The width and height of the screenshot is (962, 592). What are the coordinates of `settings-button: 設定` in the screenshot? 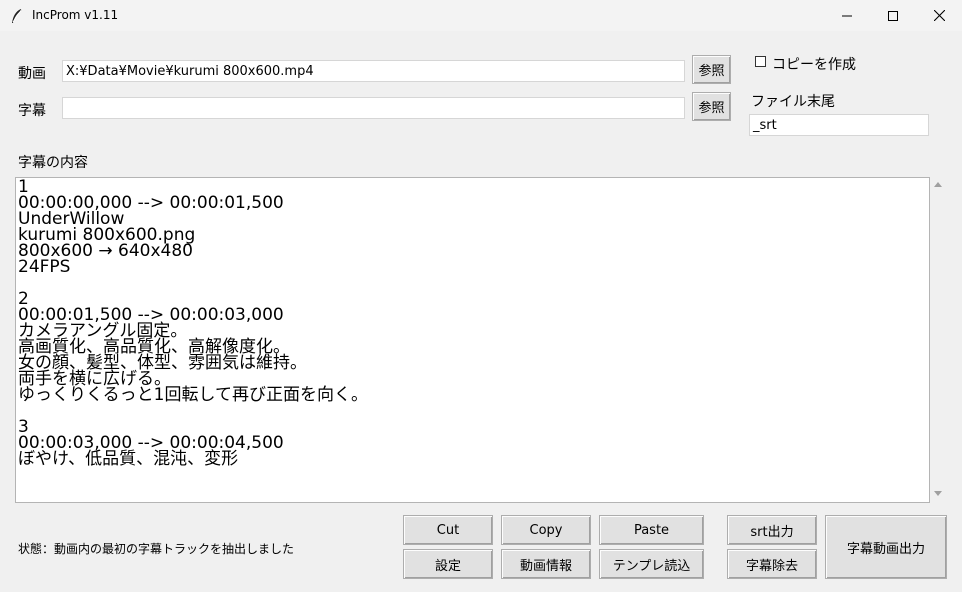 It's located at (448, 564).